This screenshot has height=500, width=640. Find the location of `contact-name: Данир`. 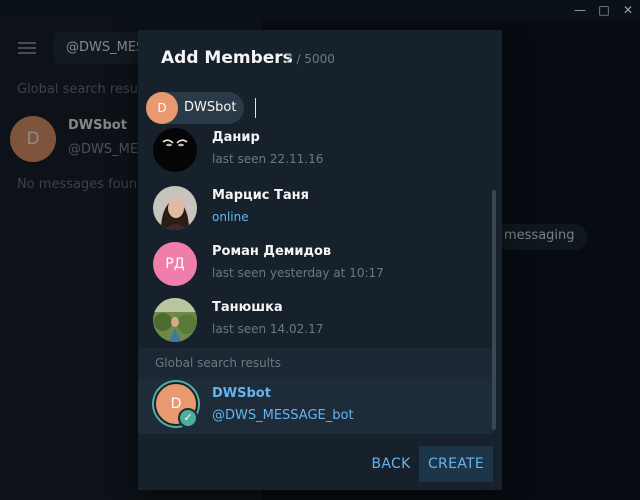

contact-name: Данир is located at coordinates (236, 137).